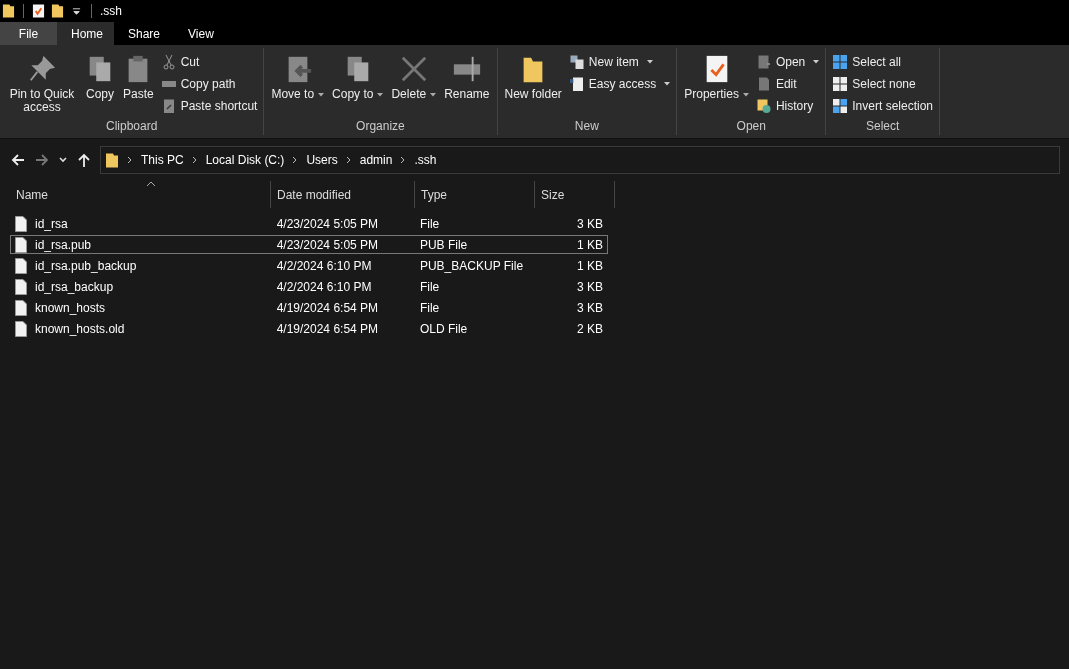 This screenshot has width=1069, height=669. I want to click on ribbon-tab: Share, so click(144, 33).